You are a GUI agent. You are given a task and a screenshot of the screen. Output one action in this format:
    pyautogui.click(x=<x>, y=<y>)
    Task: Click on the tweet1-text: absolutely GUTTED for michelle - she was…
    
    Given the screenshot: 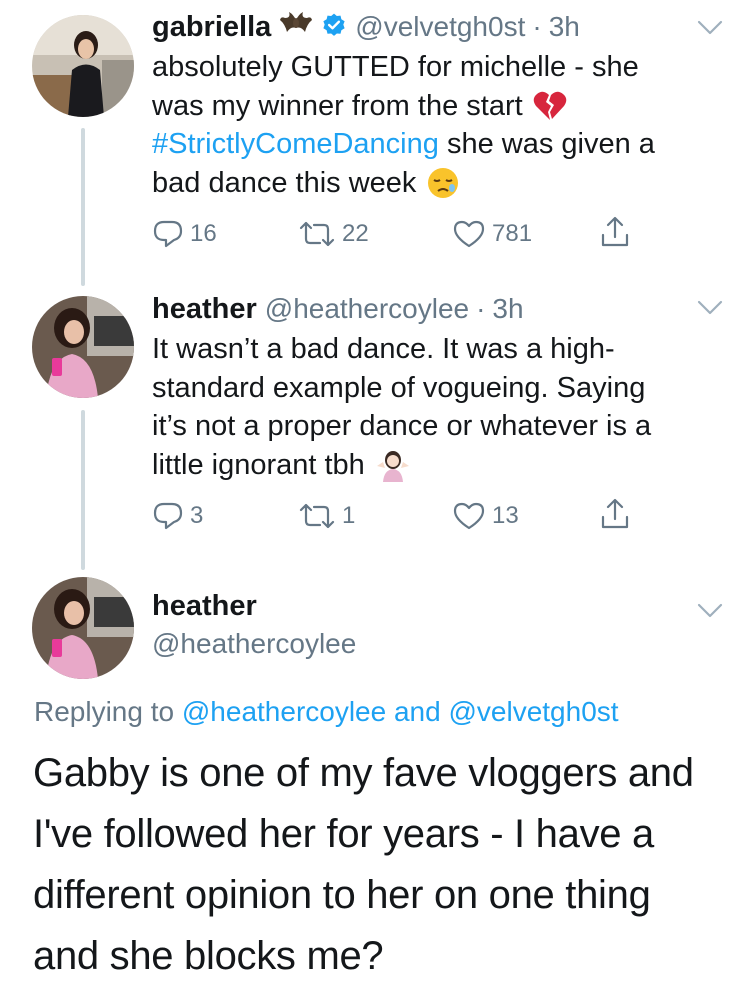 What is the action you would take?
    pyautogui.click(x=403, y=125)
    